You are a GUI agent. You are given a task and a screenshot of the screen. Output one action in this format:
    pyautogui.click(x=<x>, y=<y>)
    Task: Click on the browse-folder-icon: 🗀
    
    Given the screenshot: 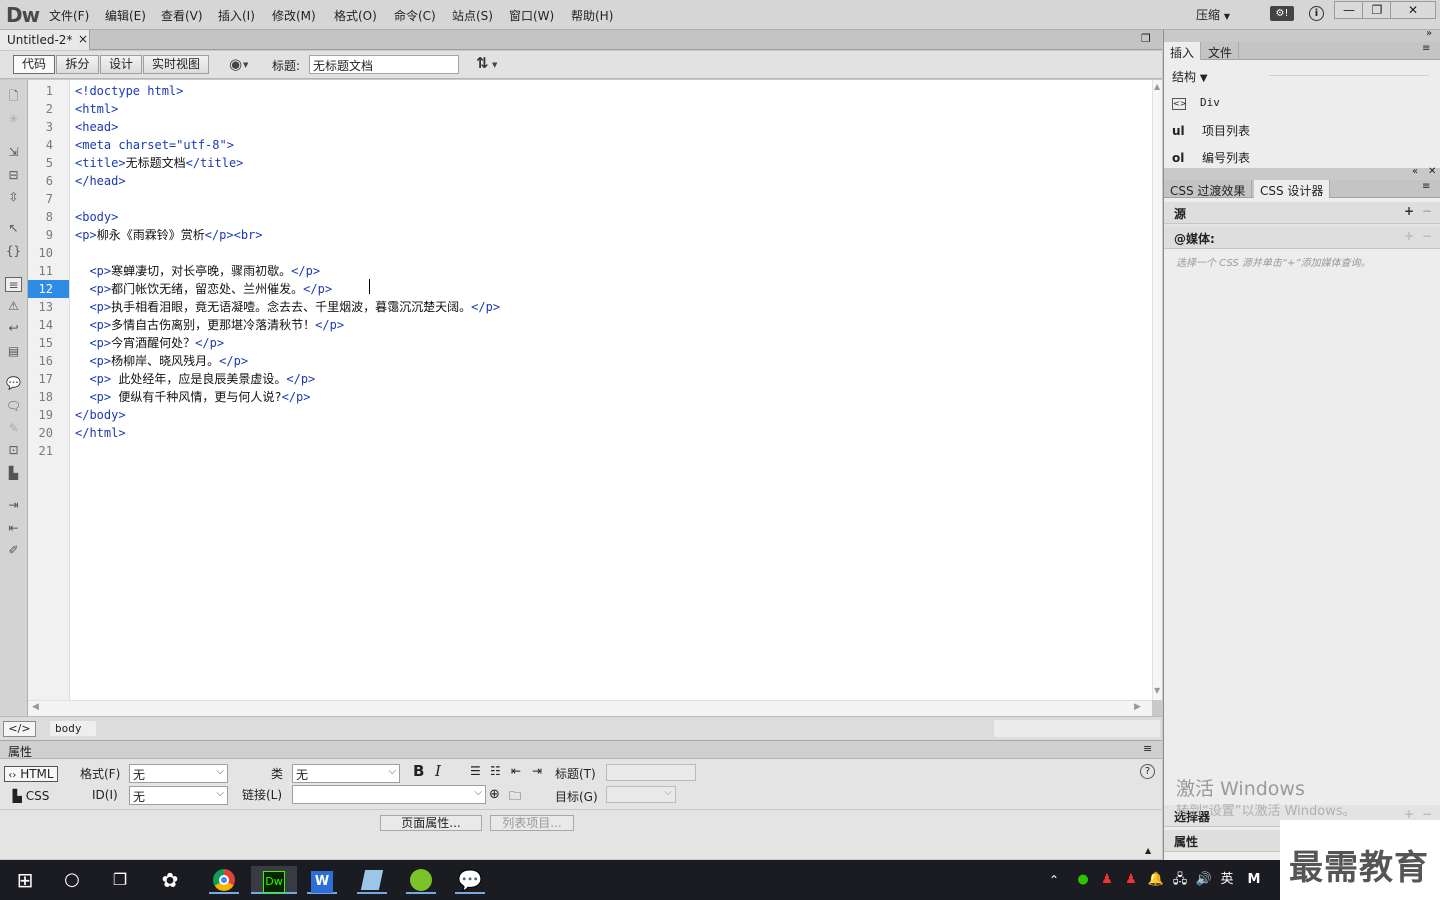 What is the action you would take?
    pyautogui.click(x=515, y=797)
    